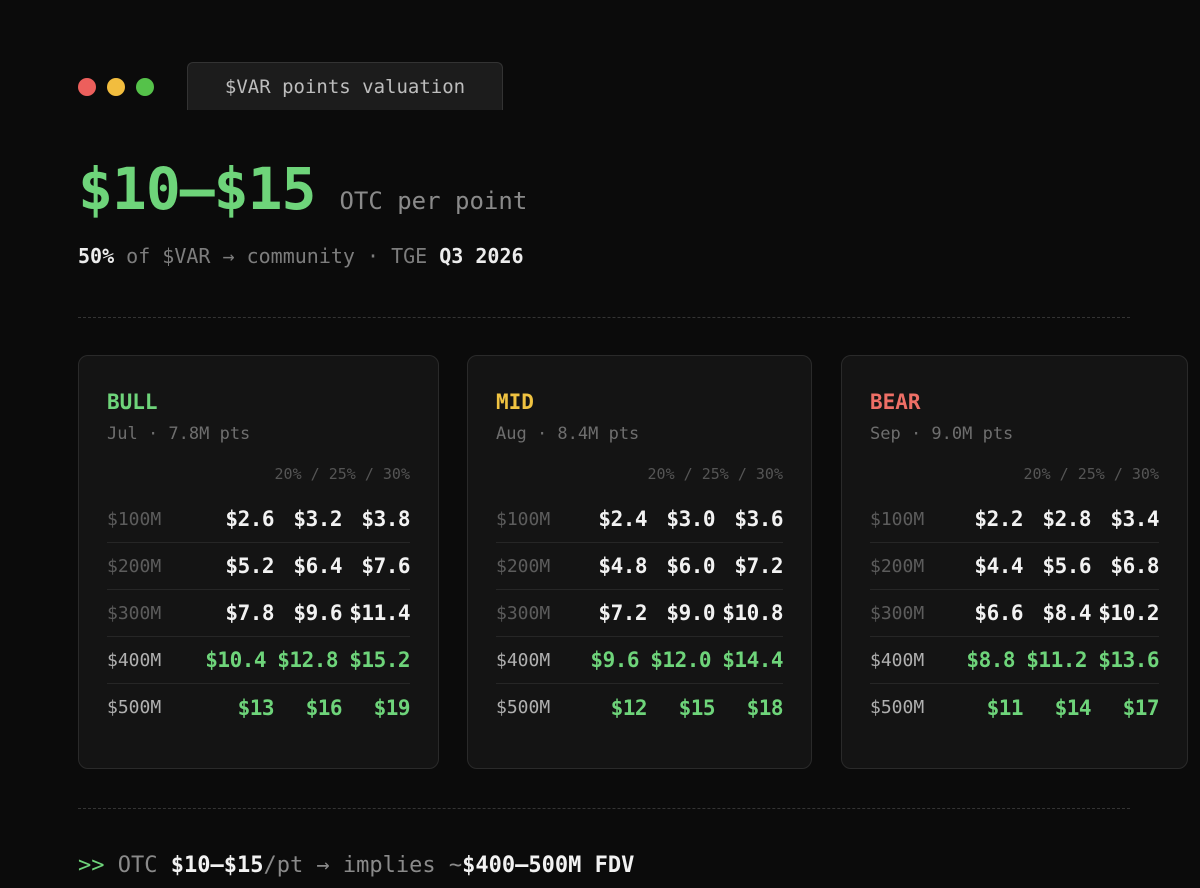 The image size is (1200, 888). I want to click on window-minimize-button, so click(116, 87).